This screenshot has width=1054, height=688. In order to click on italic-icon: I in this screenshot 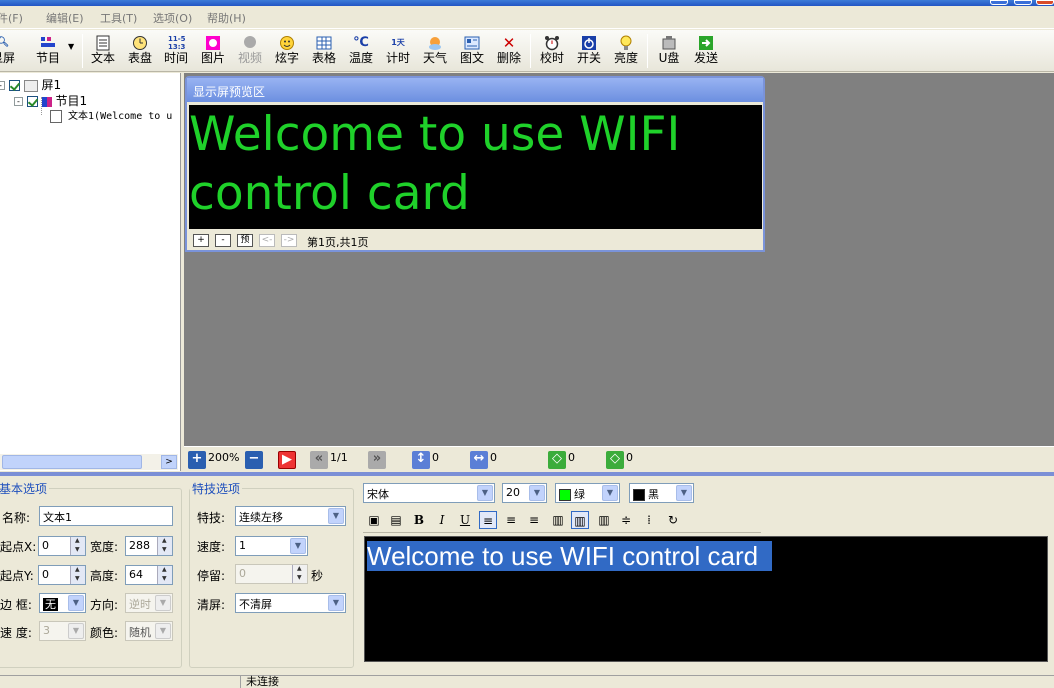, I will do `click(442, 520)`.